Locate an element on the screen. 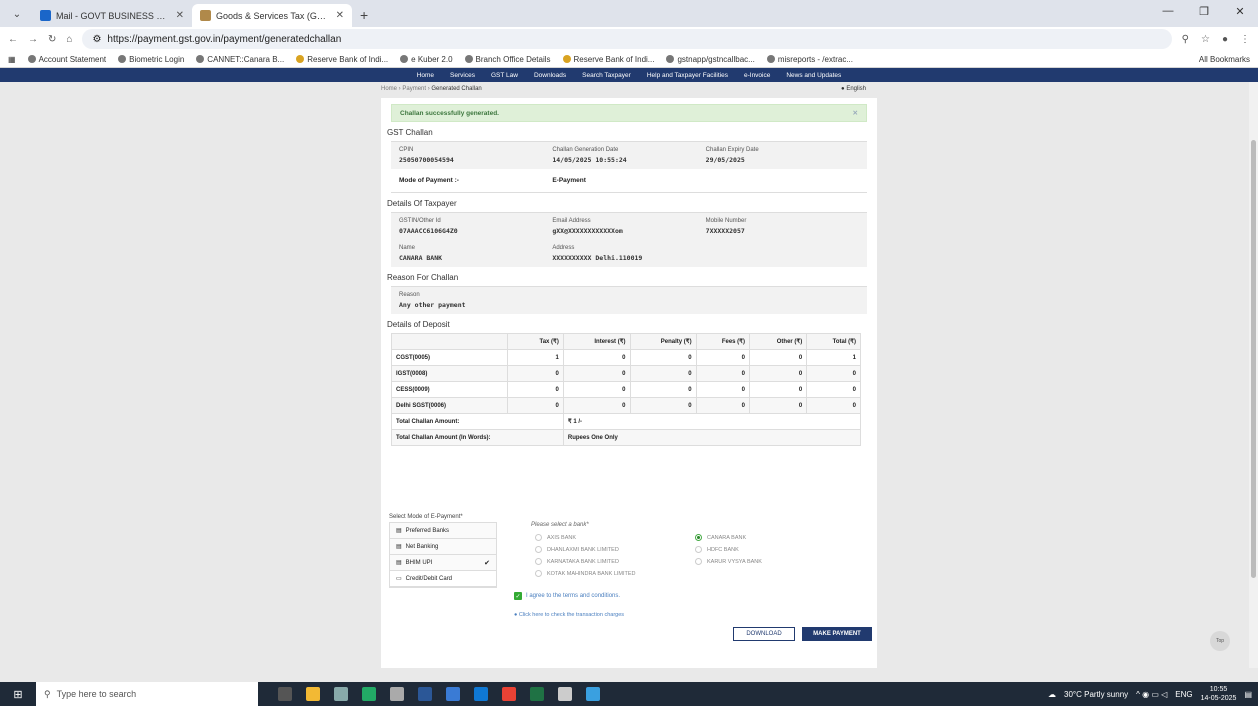 The image size is (1258, 706). nav-einvoice: e-Invoice is located at coordinates (757, 75).